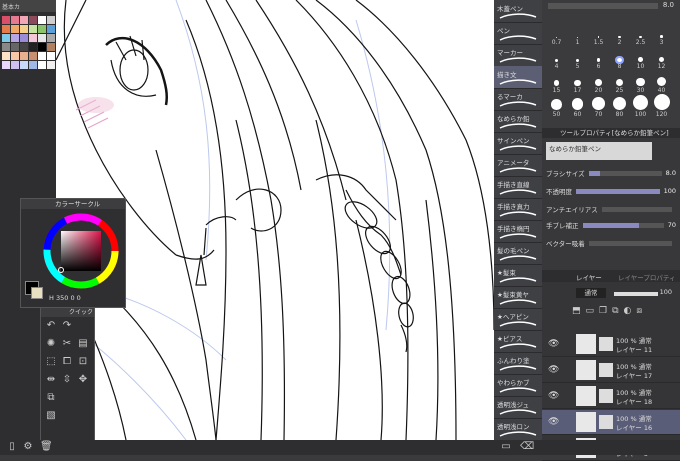  I want to click on layer-row: 👁 100 % 通常 レイヤー 17, so click(611, 370).